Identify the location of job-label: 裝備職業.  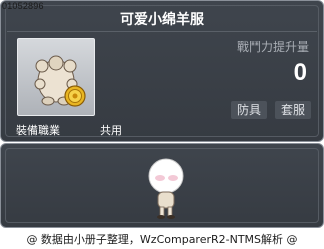
(38, 130).